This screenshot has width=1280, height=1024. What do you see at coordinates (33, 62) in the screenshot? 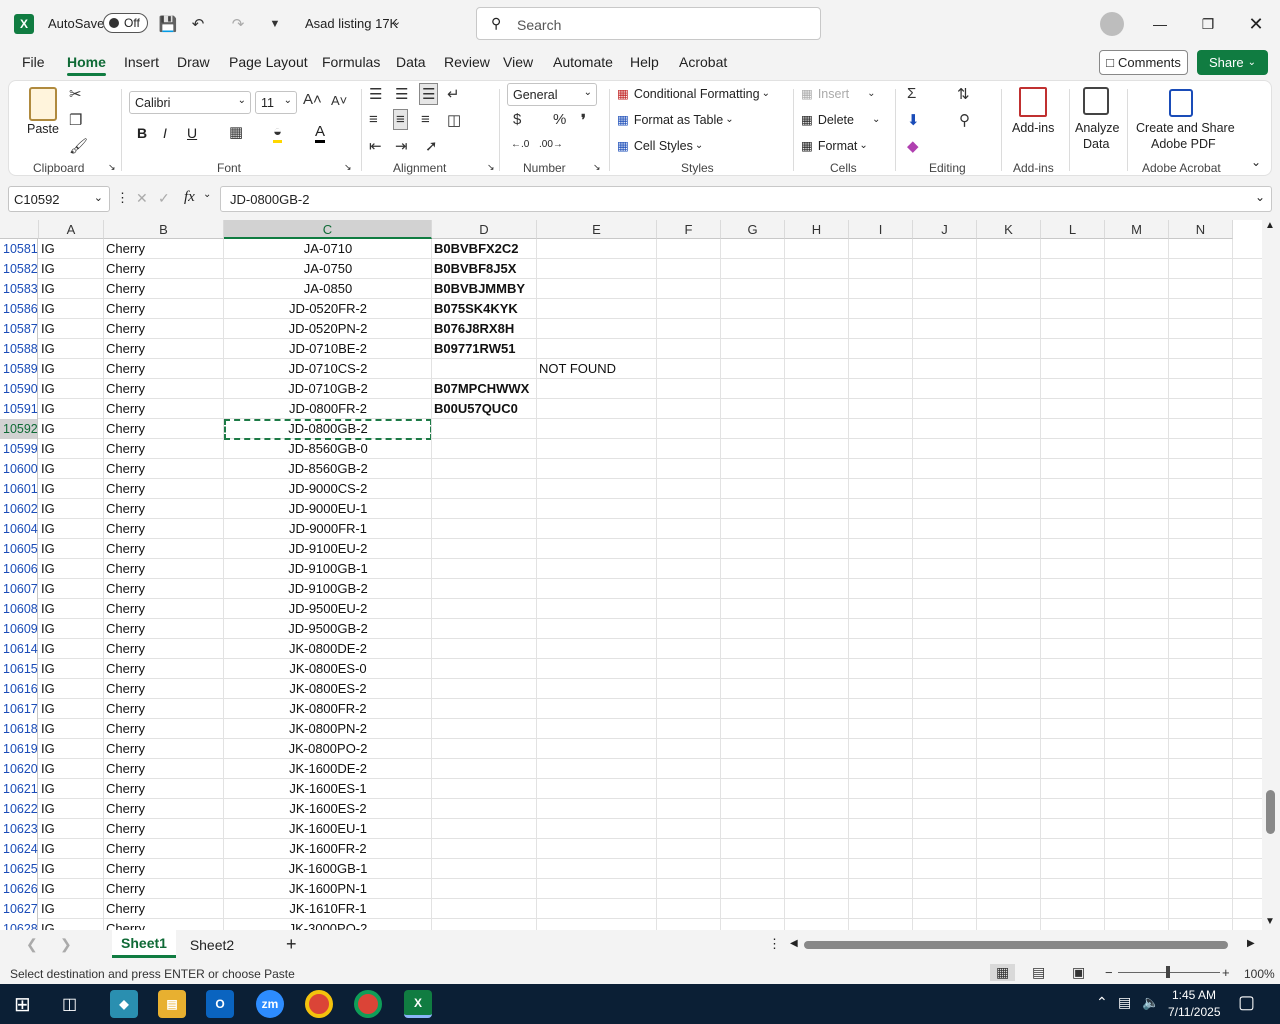
I see `tab-file: File` at bounding box center [33, 62].